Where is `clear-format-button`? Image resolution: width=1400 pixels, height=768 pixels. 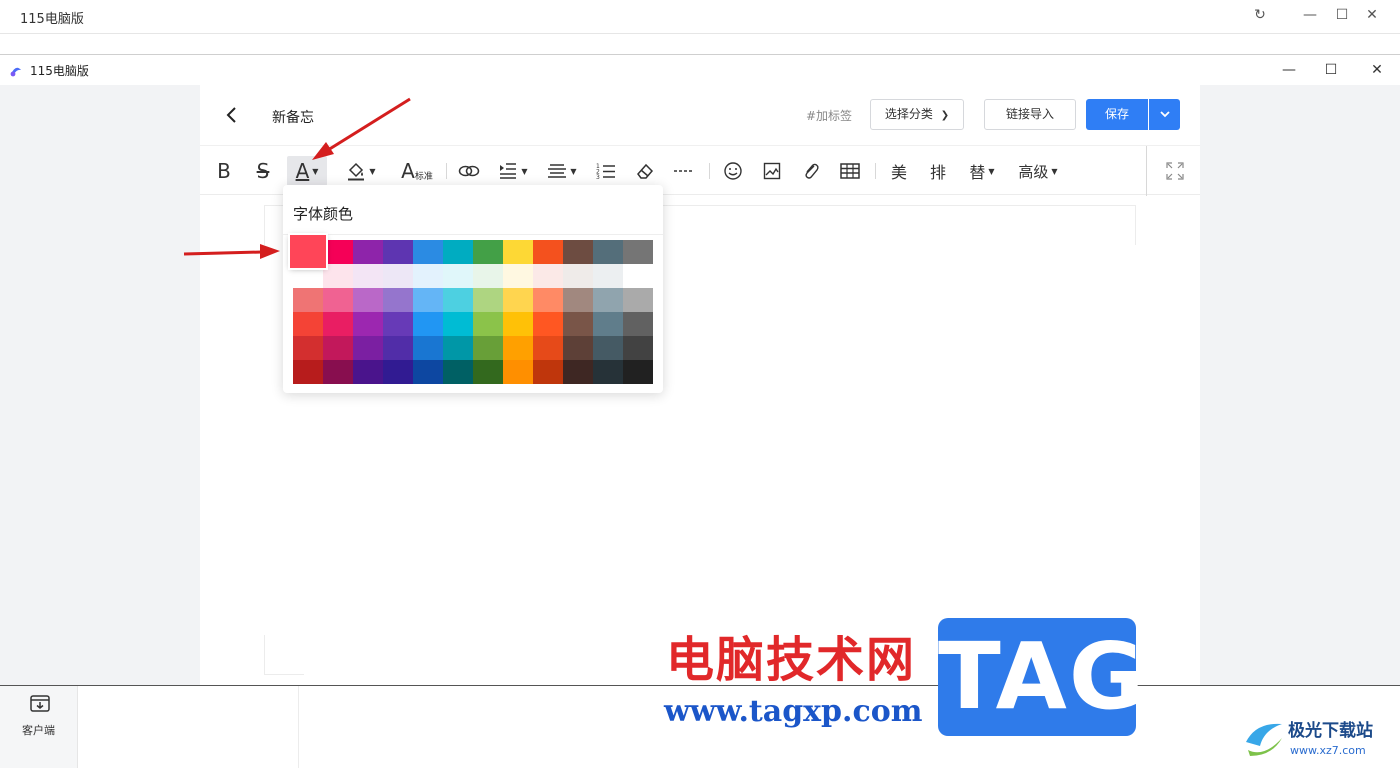
clear-format-button is located at coordinates (645, 171).